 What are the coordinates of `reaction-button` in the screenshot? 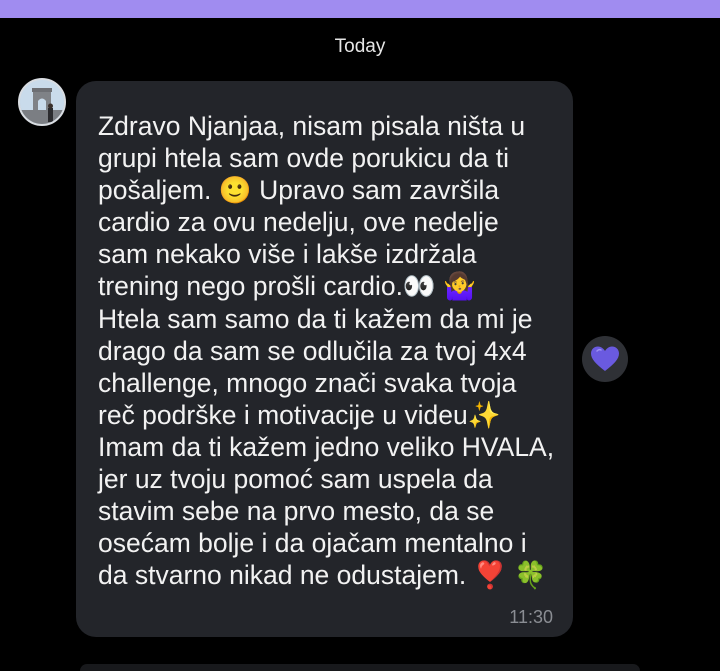 It's located at (605, 359).